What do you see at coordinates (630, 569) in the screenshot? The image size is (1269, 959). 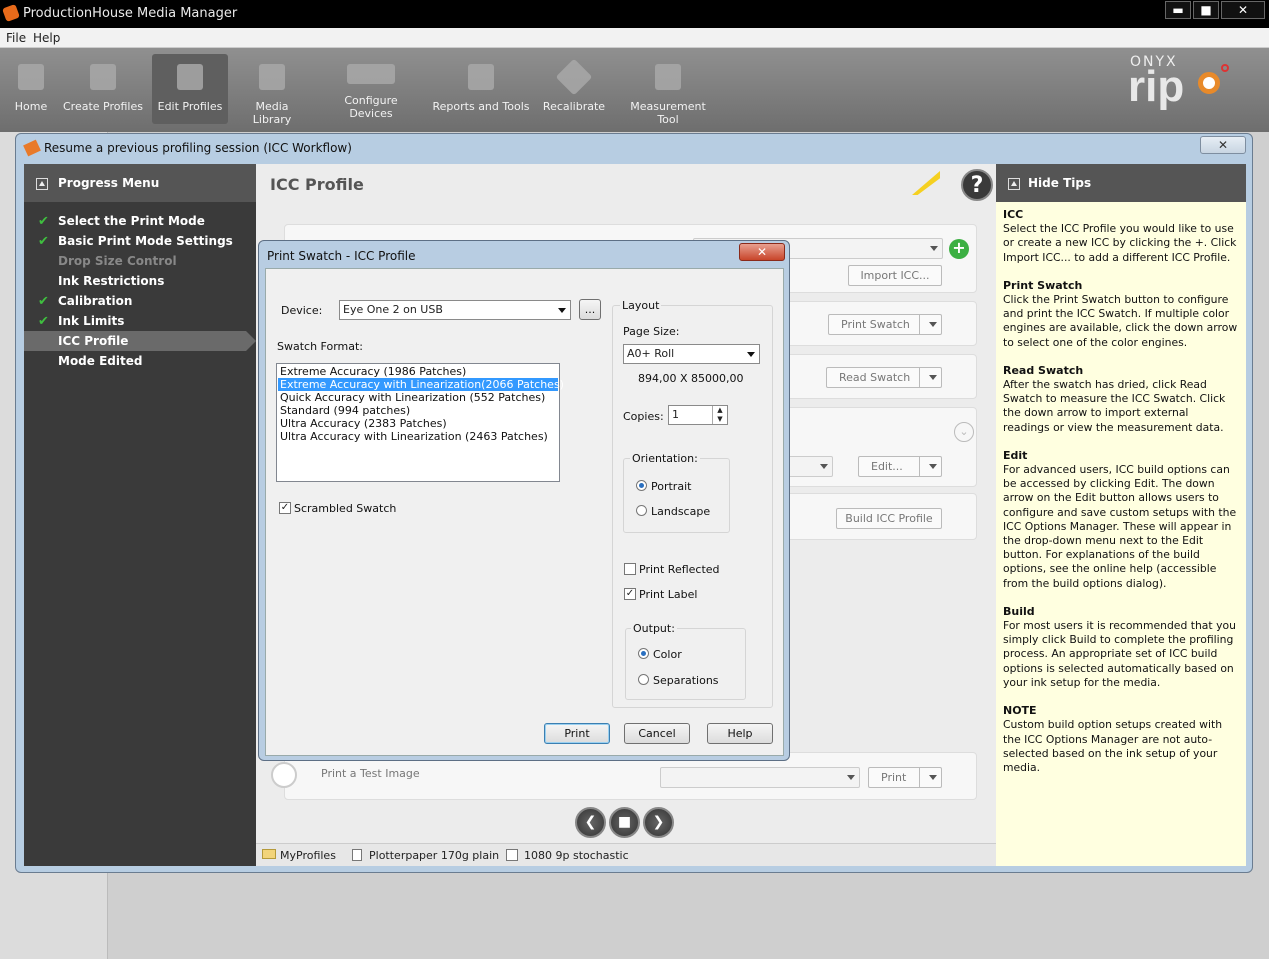 I see `print-reflected-checkbox` at bounding box center [630, 569].